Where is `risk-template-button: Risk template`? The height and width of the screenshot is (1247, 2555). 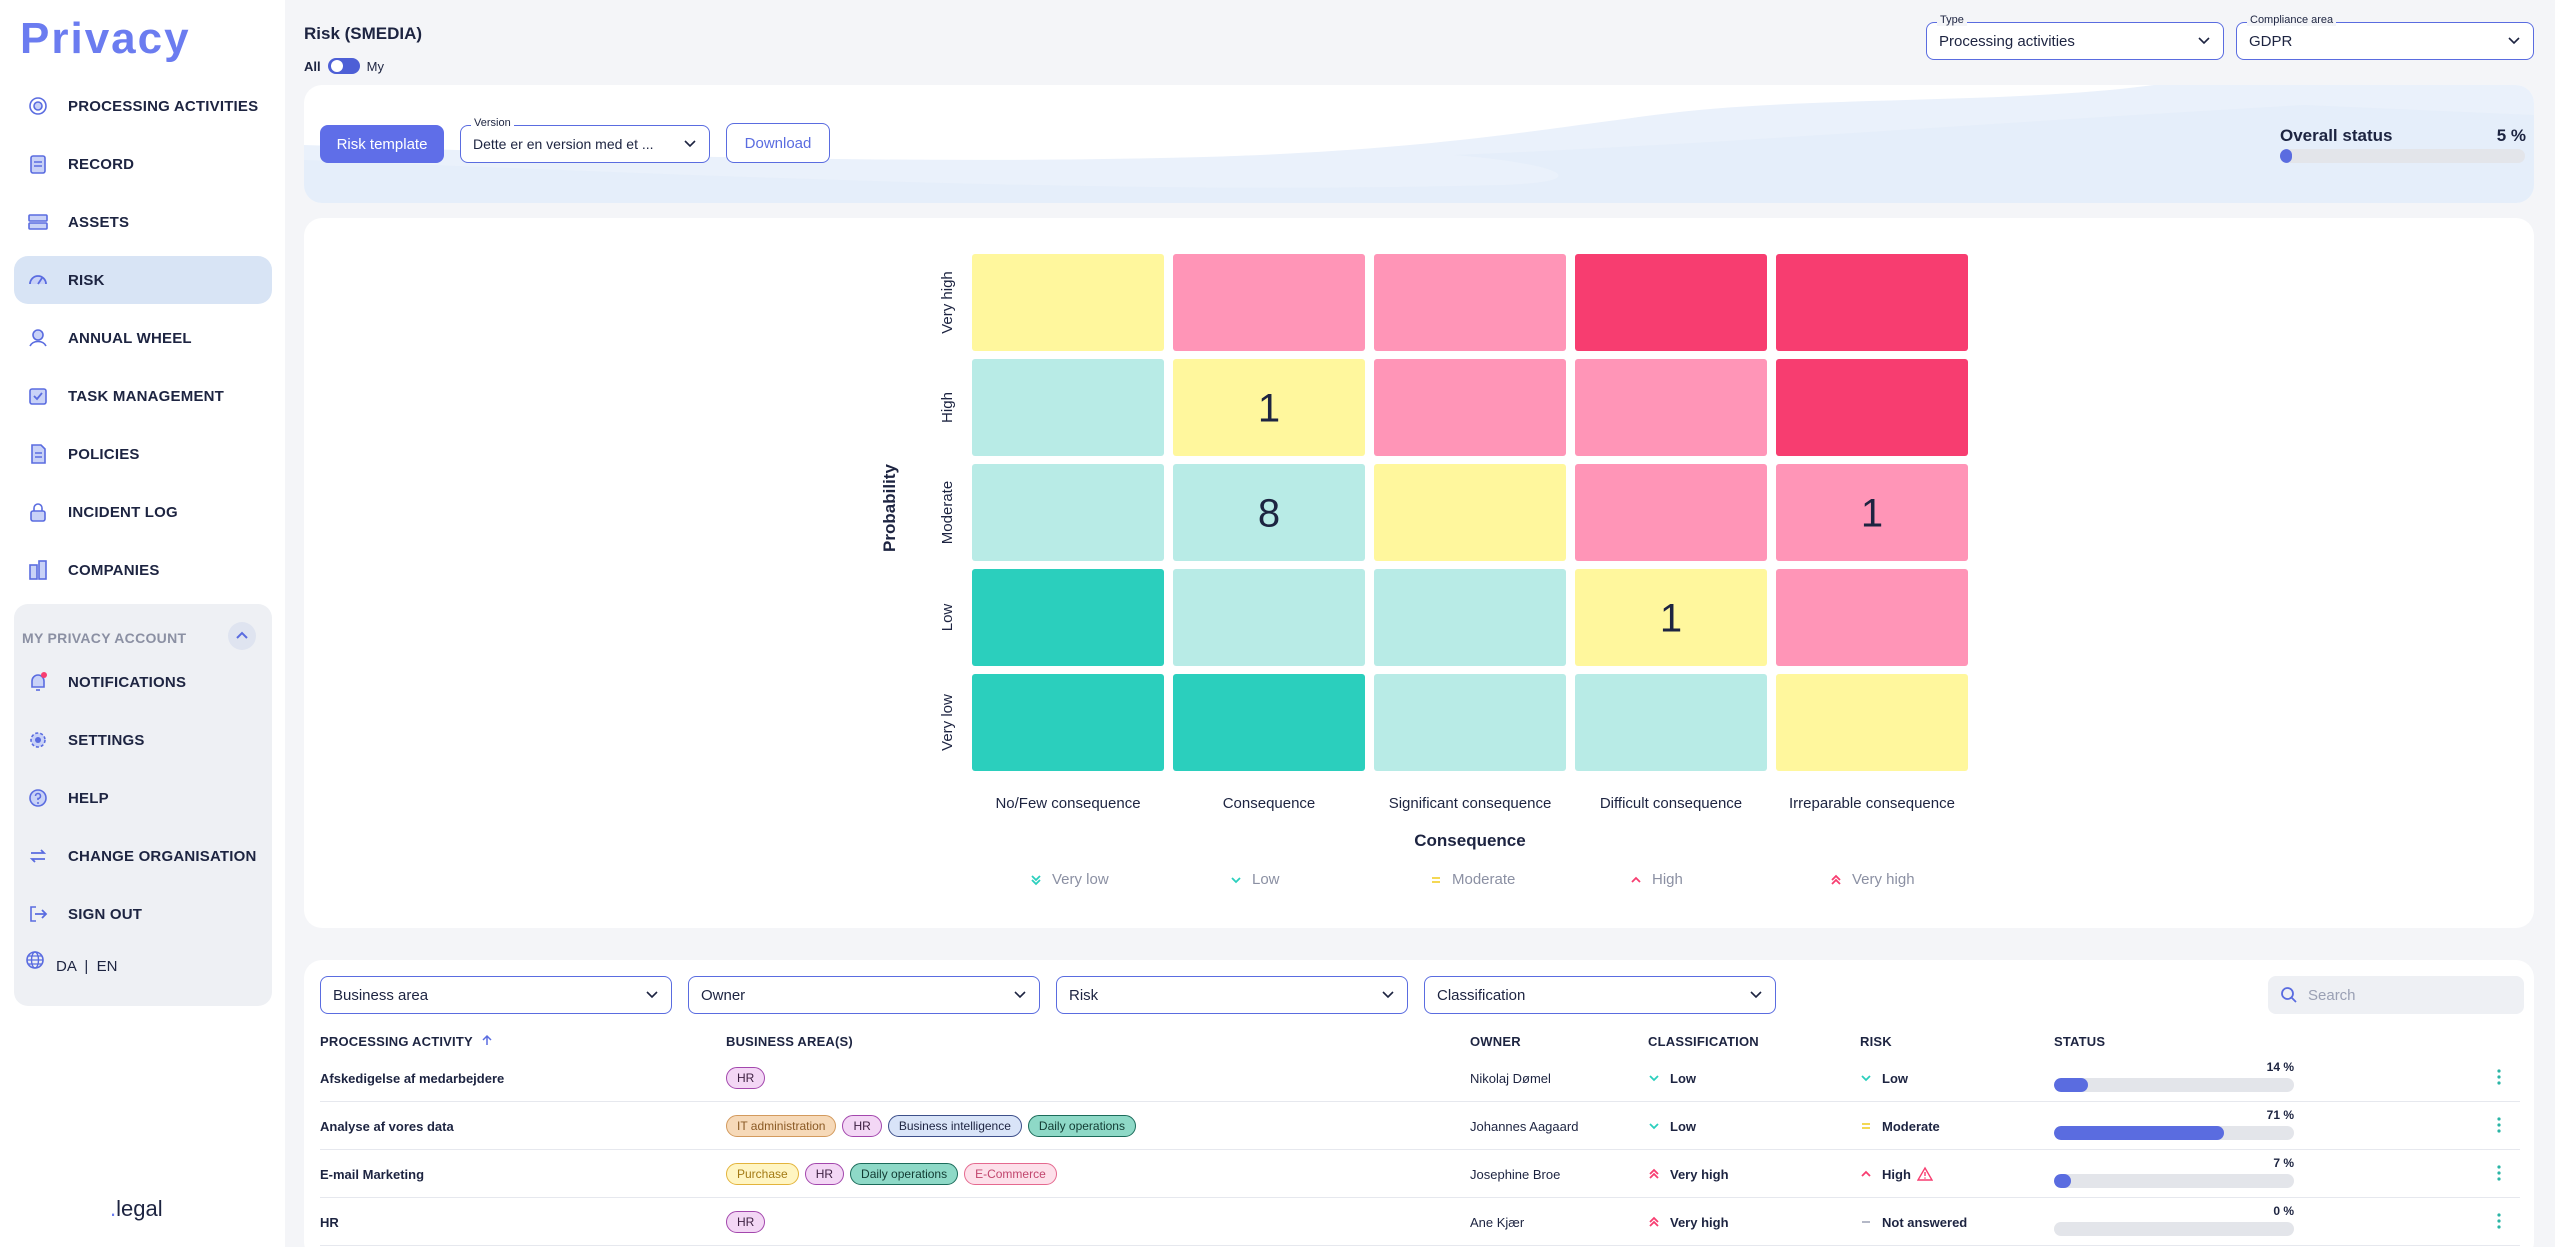
risk-template-button: Risk template is located at coordinates (382, 144).